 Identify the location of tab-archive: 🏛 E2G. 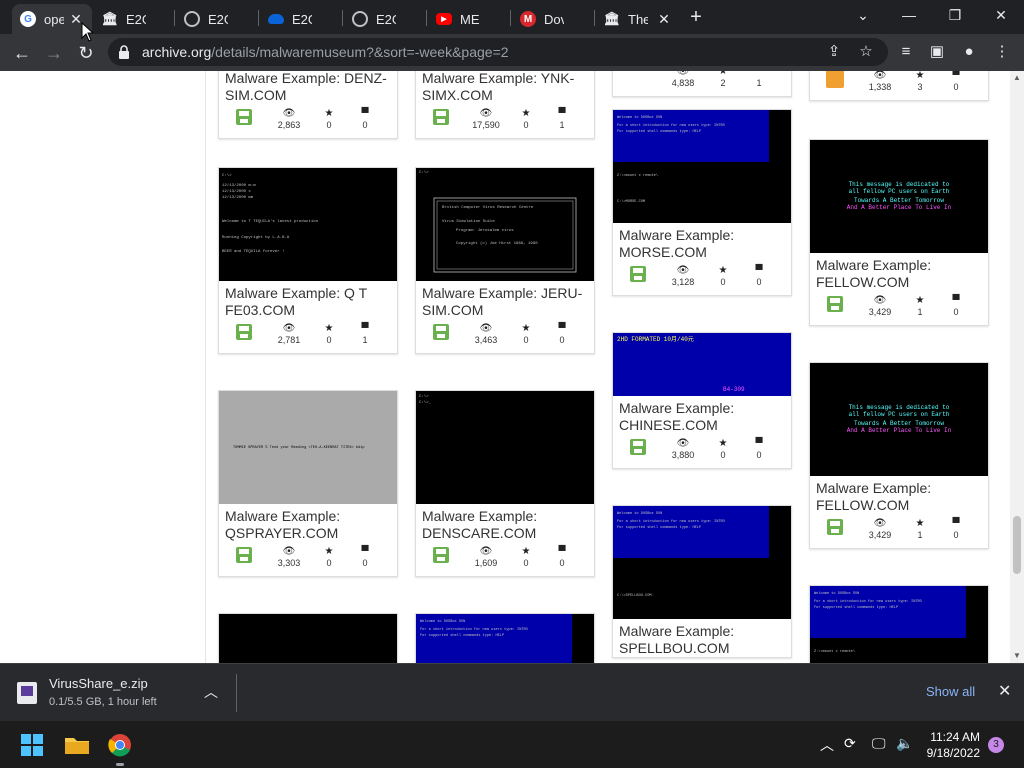
(134, 19).